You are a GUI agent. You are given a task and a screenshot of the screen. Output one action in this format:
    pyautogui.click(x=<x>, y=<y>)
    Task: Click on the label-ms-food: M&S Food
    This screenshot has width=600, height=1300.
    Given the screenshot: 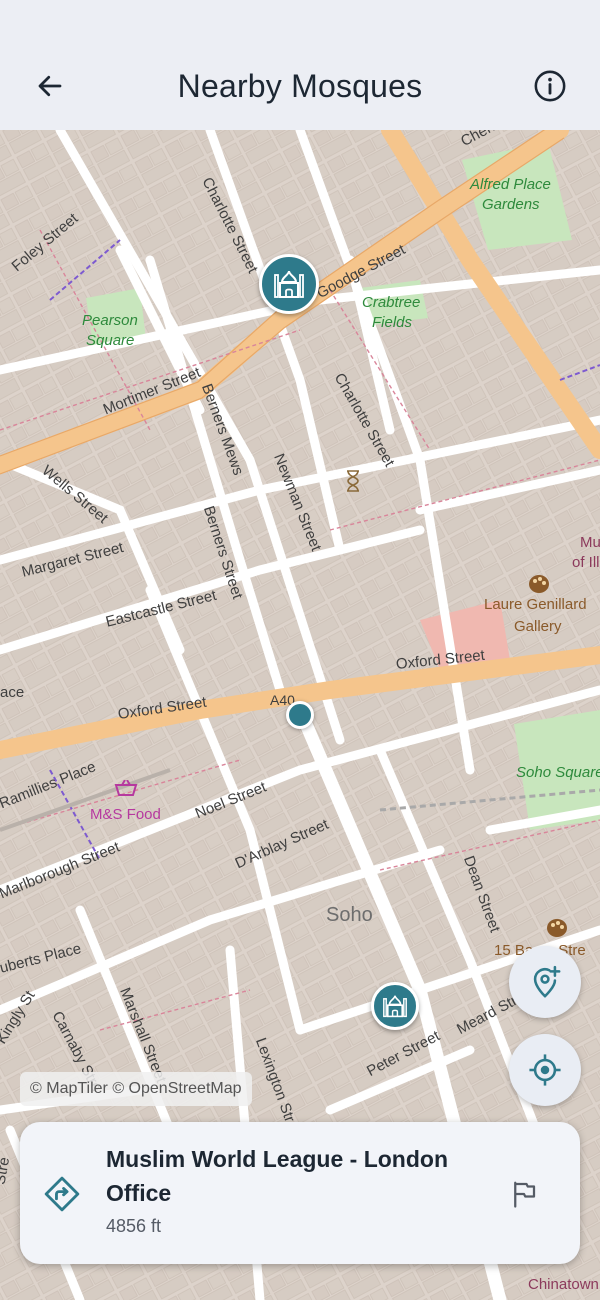 What is the action you would take?
    pyautogui.click(x=125, y=814)
    